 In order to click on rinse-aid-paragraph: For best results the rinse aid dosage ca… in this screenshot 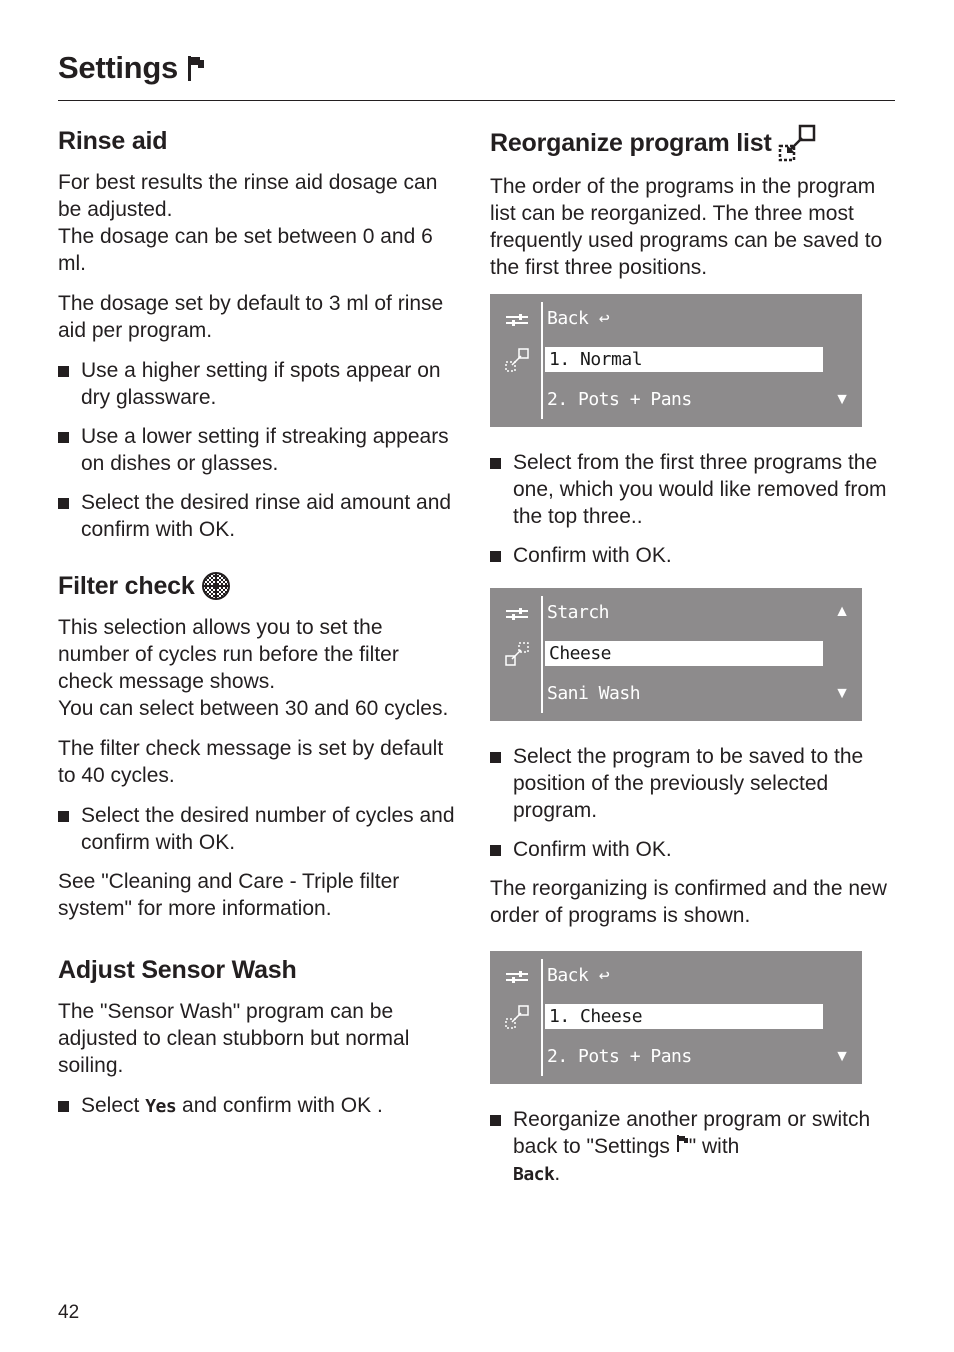, I will do `click(258, 223)`.